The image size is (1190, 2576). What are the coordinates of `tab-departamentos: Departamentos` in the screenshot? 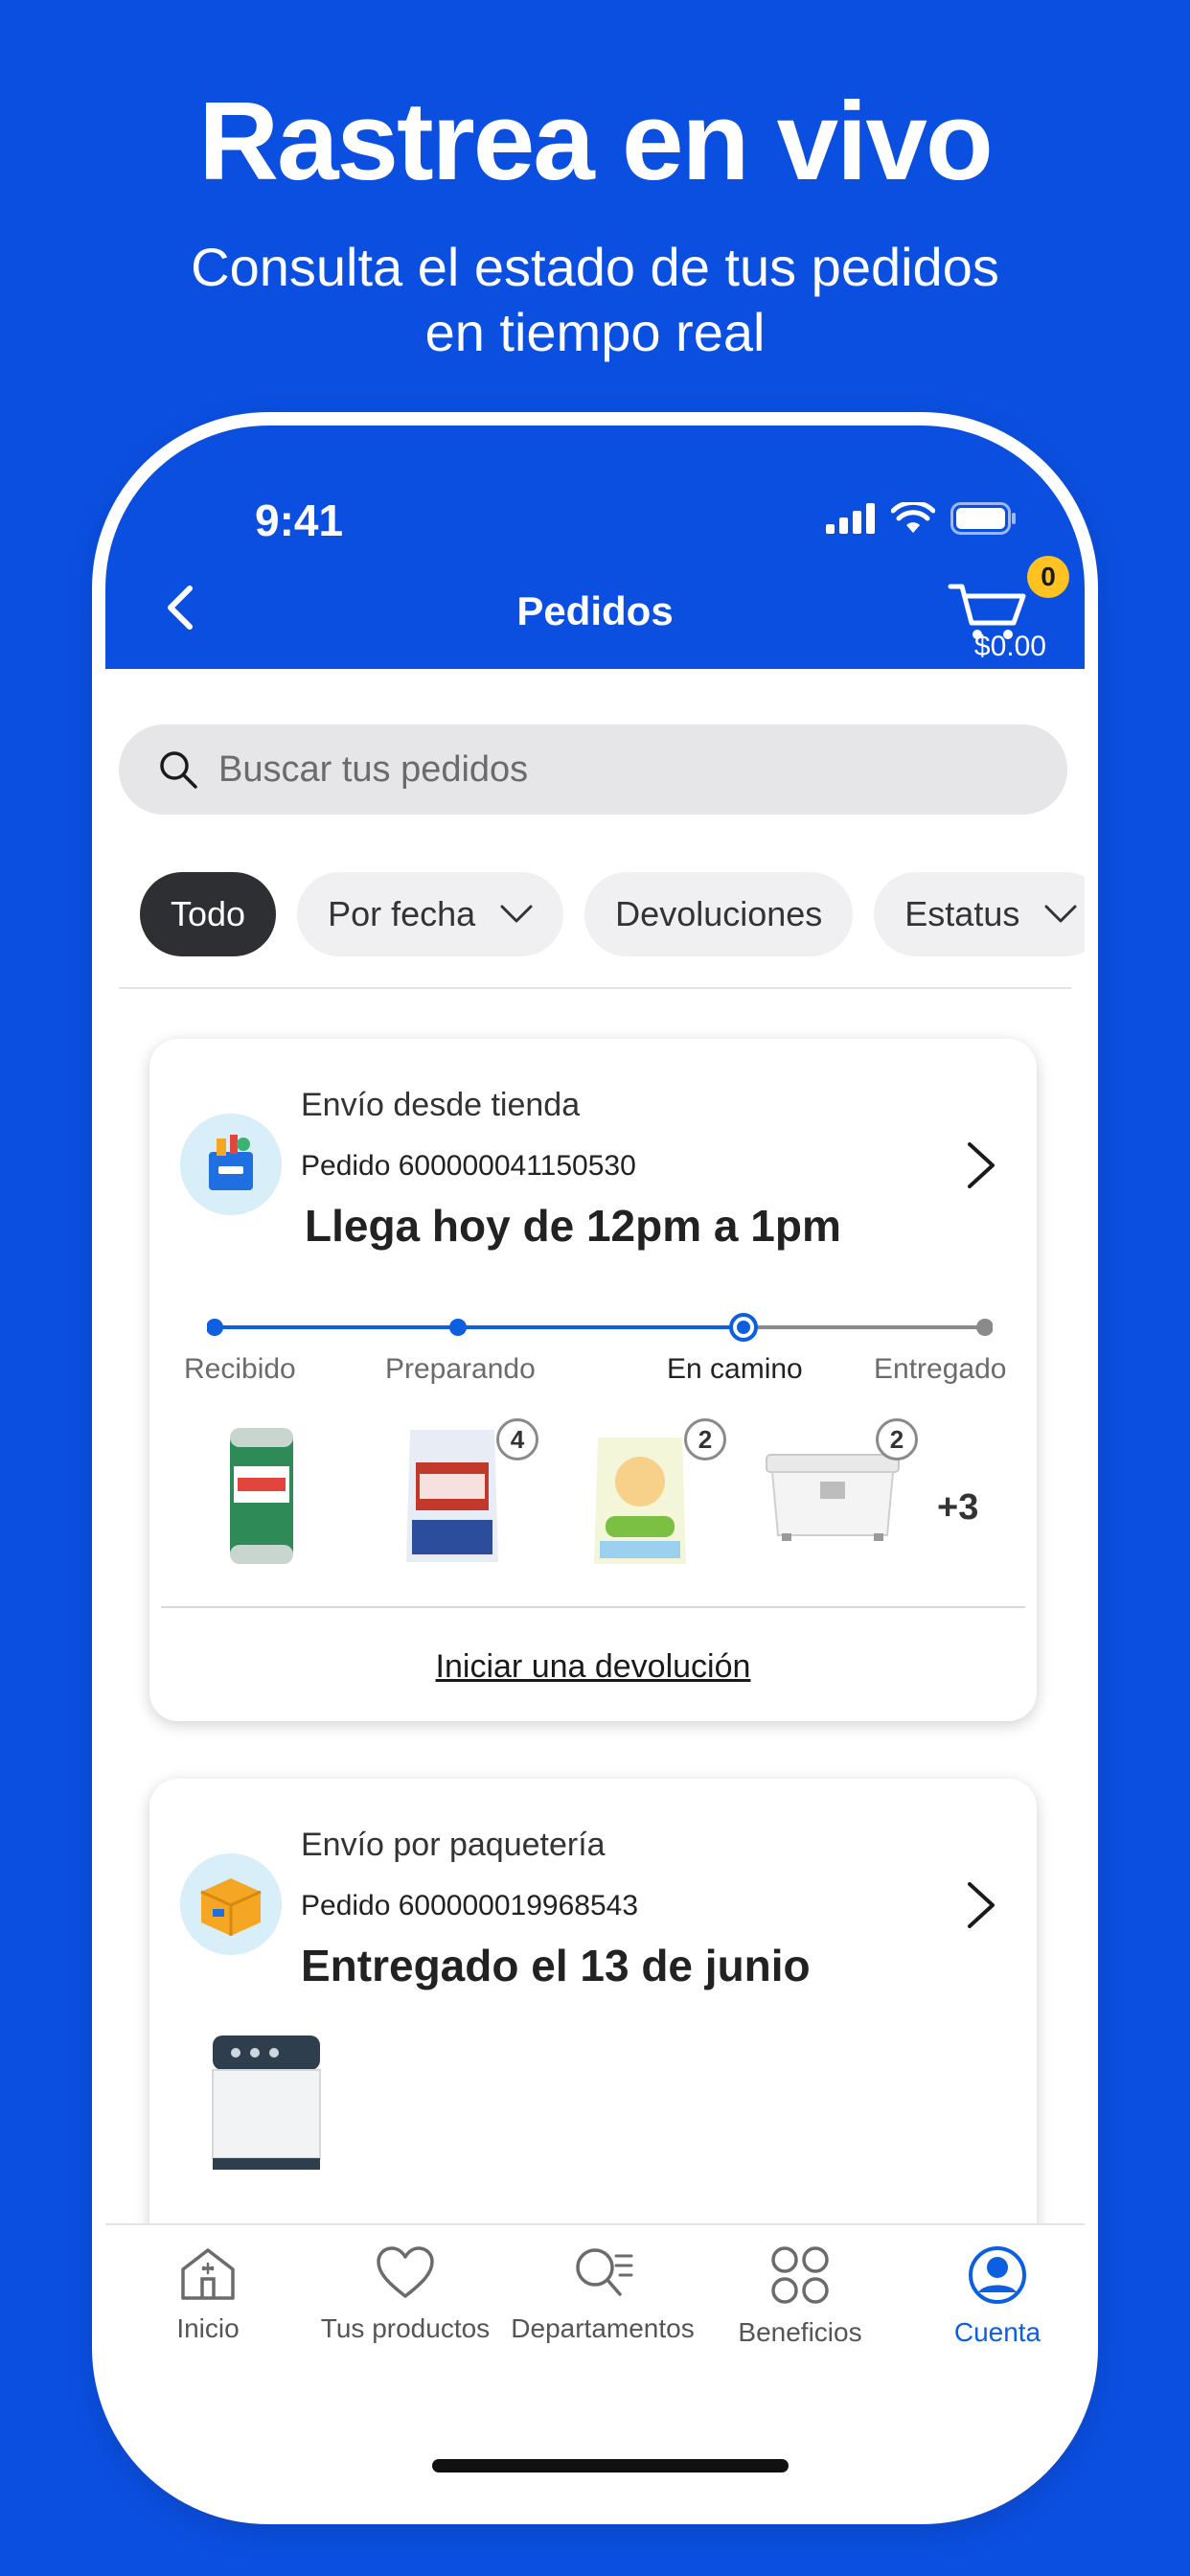 It's located at (603, 2294).